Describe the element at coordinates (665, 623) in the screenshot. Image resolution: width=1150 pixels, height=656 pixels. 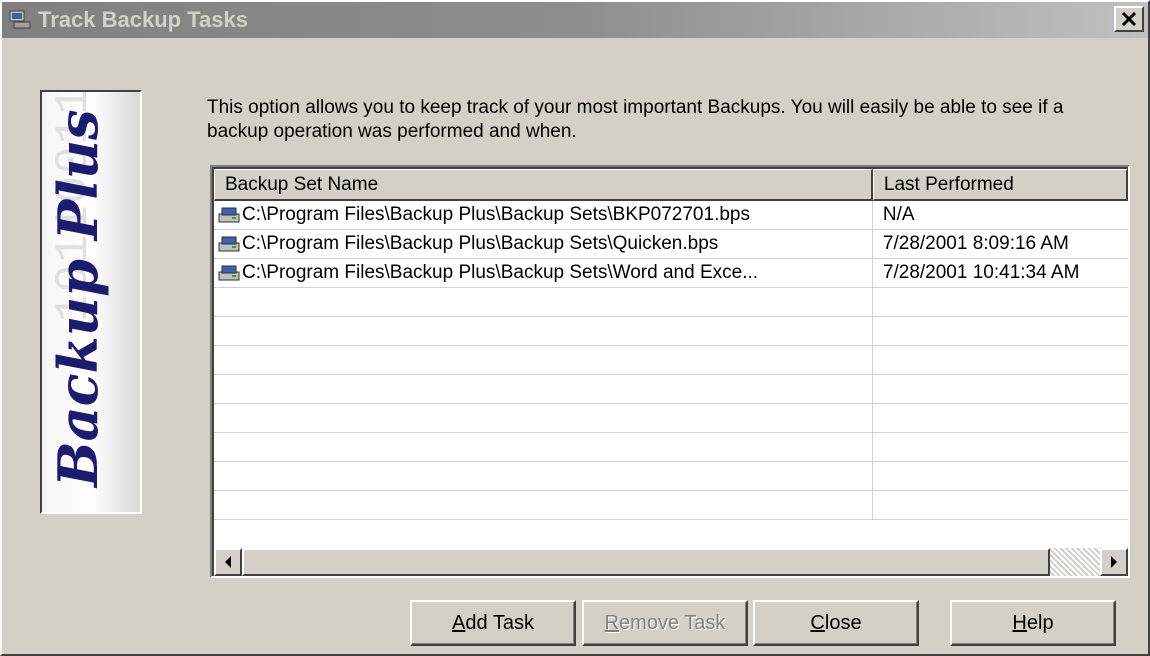
I see `remove-task-button: Remove Task` at that location.